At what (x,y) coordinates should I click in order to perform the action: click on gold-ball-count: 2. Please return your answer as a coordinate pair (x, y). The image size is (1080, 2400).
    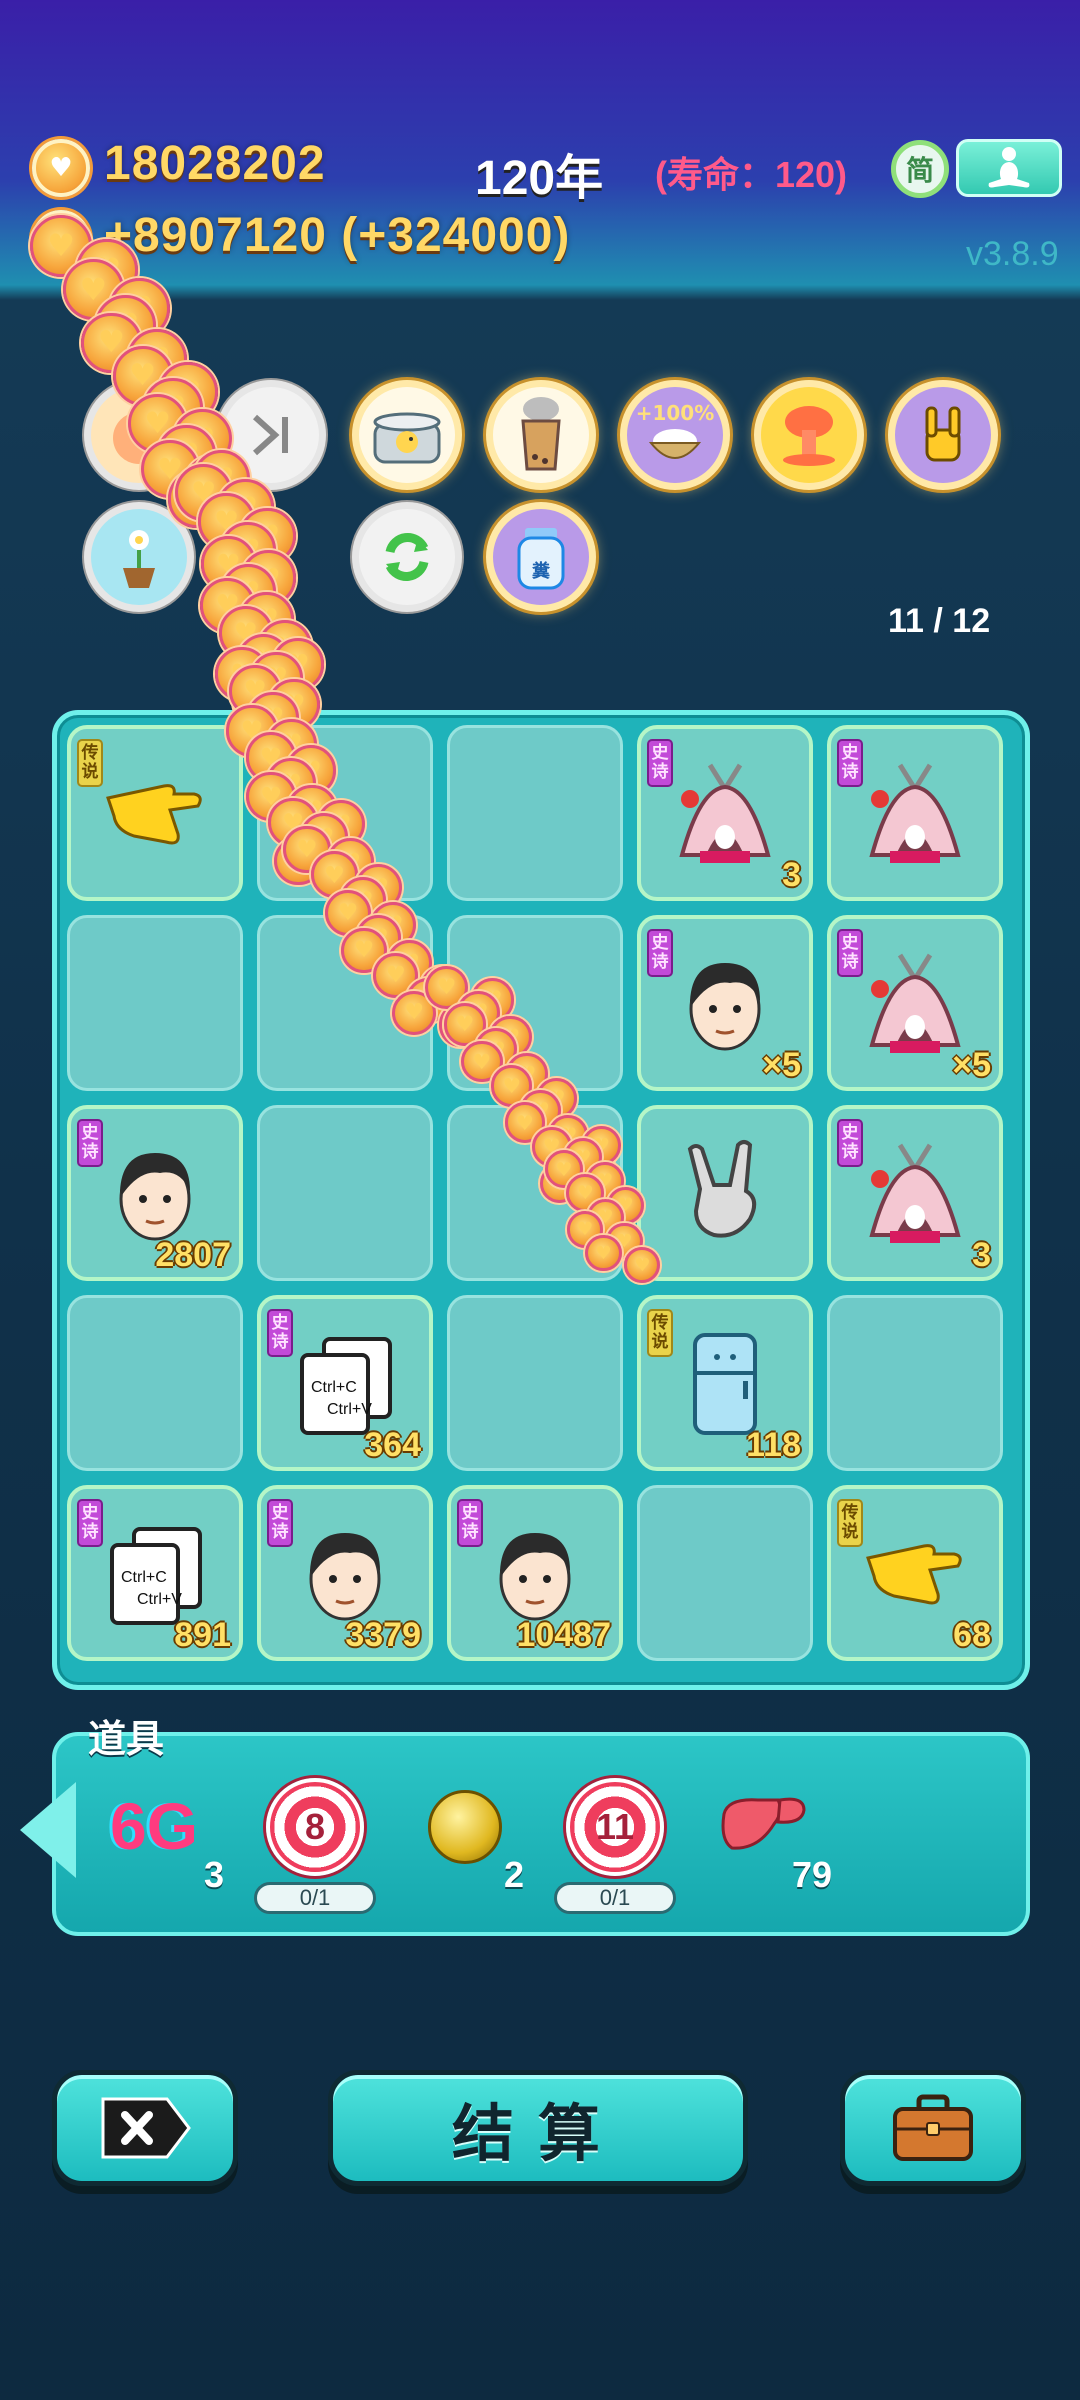
    Looking at the image, I should click on (514, 1874).